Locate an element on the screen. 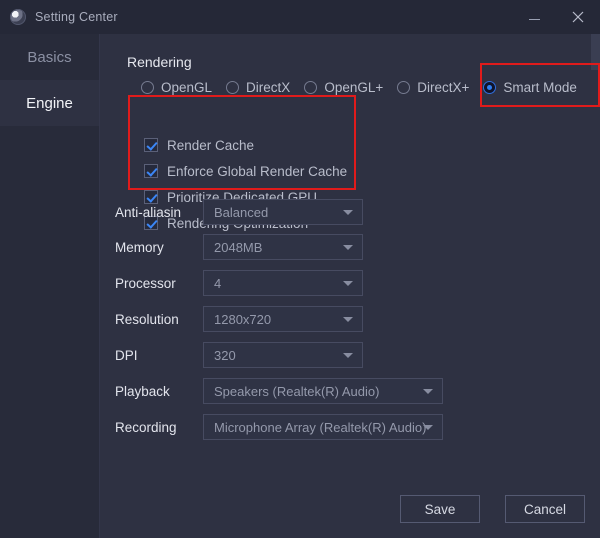  checkbox-label: Enforce Global Render Cache is located at coordinates (257, 171).